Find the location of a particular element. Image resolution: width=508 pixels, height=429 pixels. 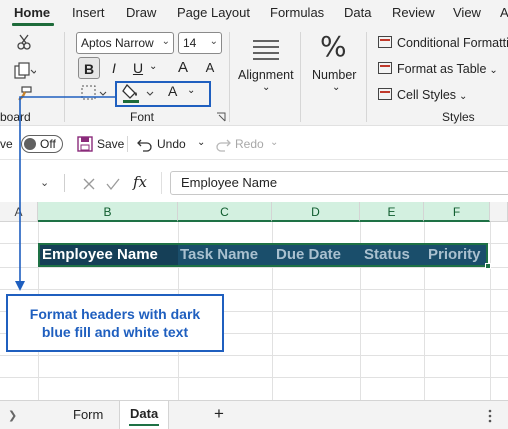

scroll-tabs-right-icon: ❯ is located at coordinates (12, 415).